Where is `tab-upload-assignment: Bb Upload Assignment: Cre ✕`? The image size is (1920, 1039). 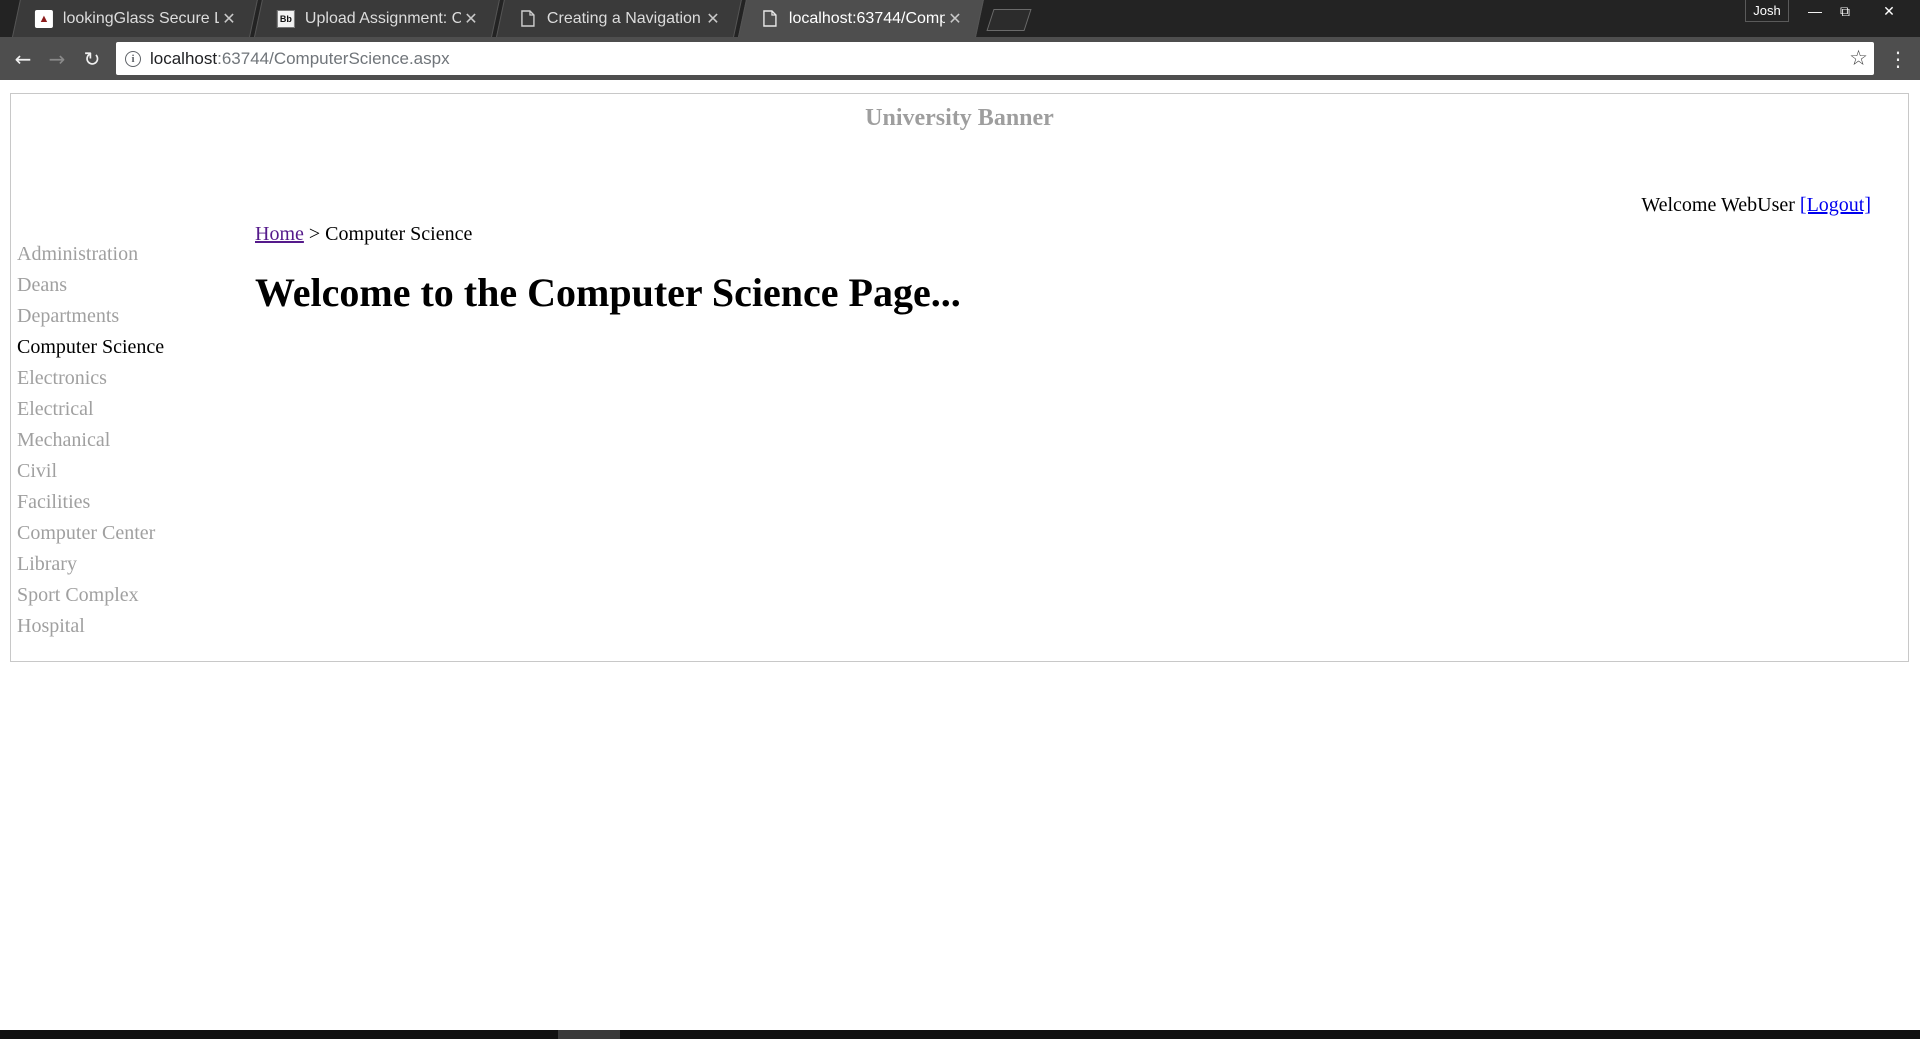 tab-upload-assignment: Bb Upload Assignment: Cre ✕ is located at coordinates (377, 18).